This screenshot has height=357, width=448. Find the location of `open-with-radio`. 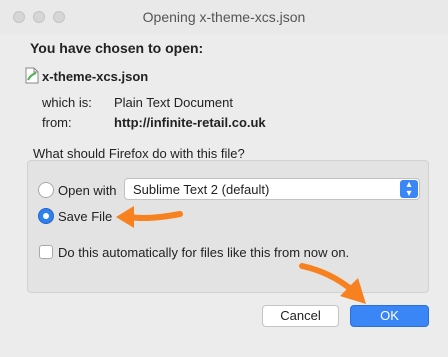

open-with-radio is located at coordinates (46, 190).